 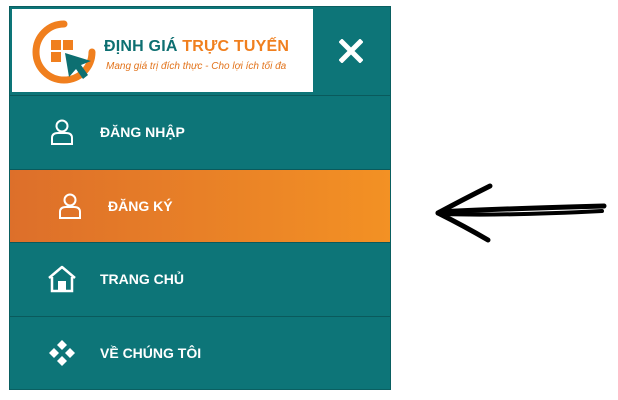 I want to click on menu-item-home: TRANG CHỦ, so click(x=200, y=279).